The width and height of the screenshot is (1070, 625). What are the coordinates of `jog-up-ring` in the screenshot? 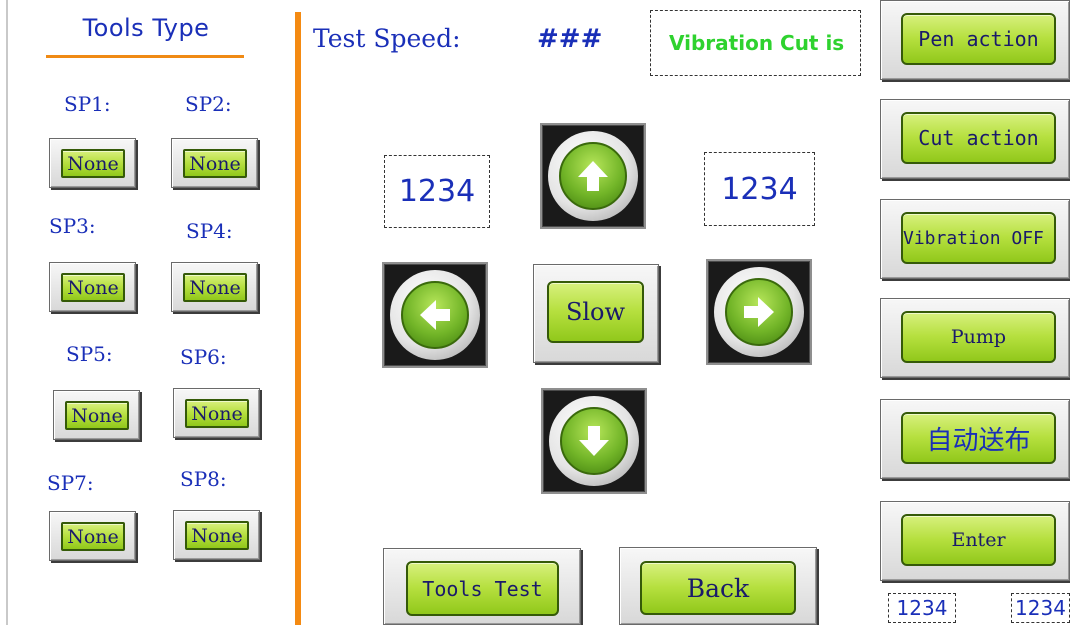 It's located at (593, 176).